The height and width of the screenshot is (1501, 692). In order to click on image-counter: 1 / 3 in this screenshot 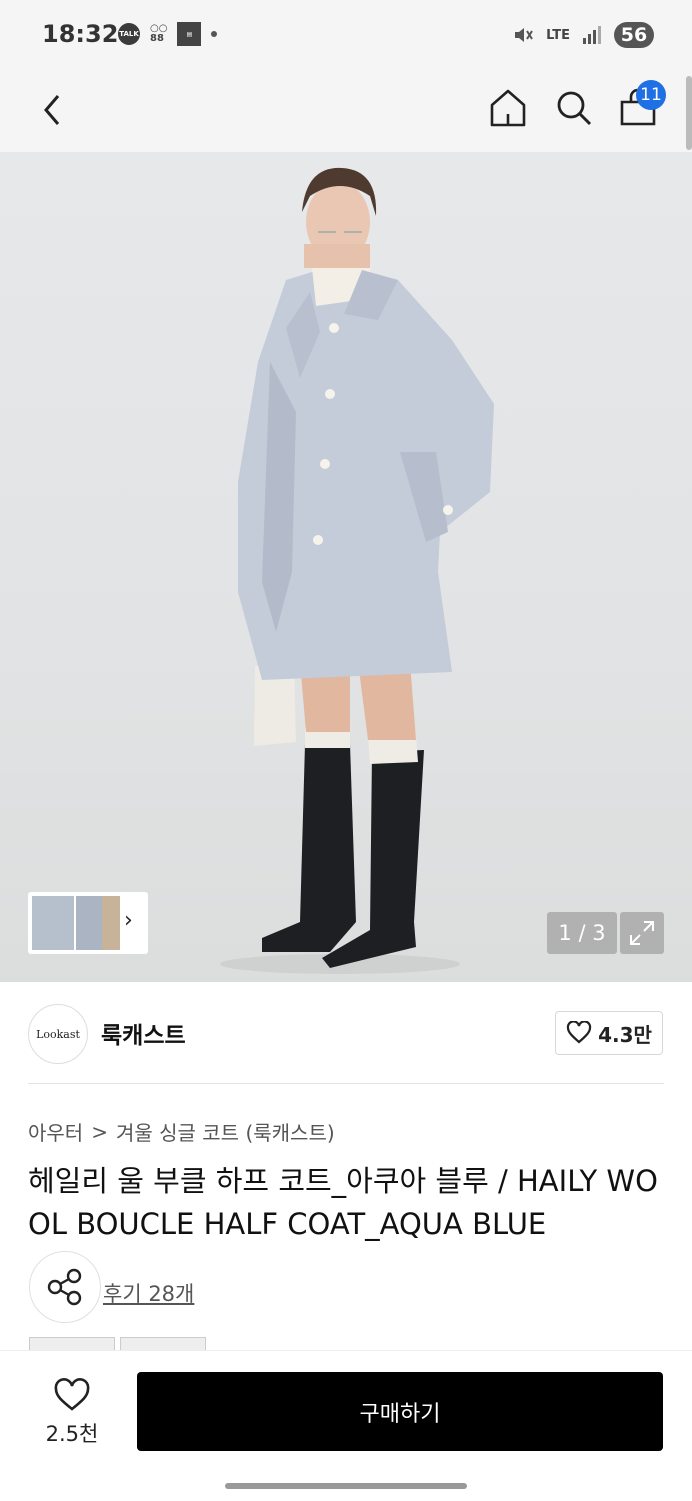, I will do `click(582, 933)`.